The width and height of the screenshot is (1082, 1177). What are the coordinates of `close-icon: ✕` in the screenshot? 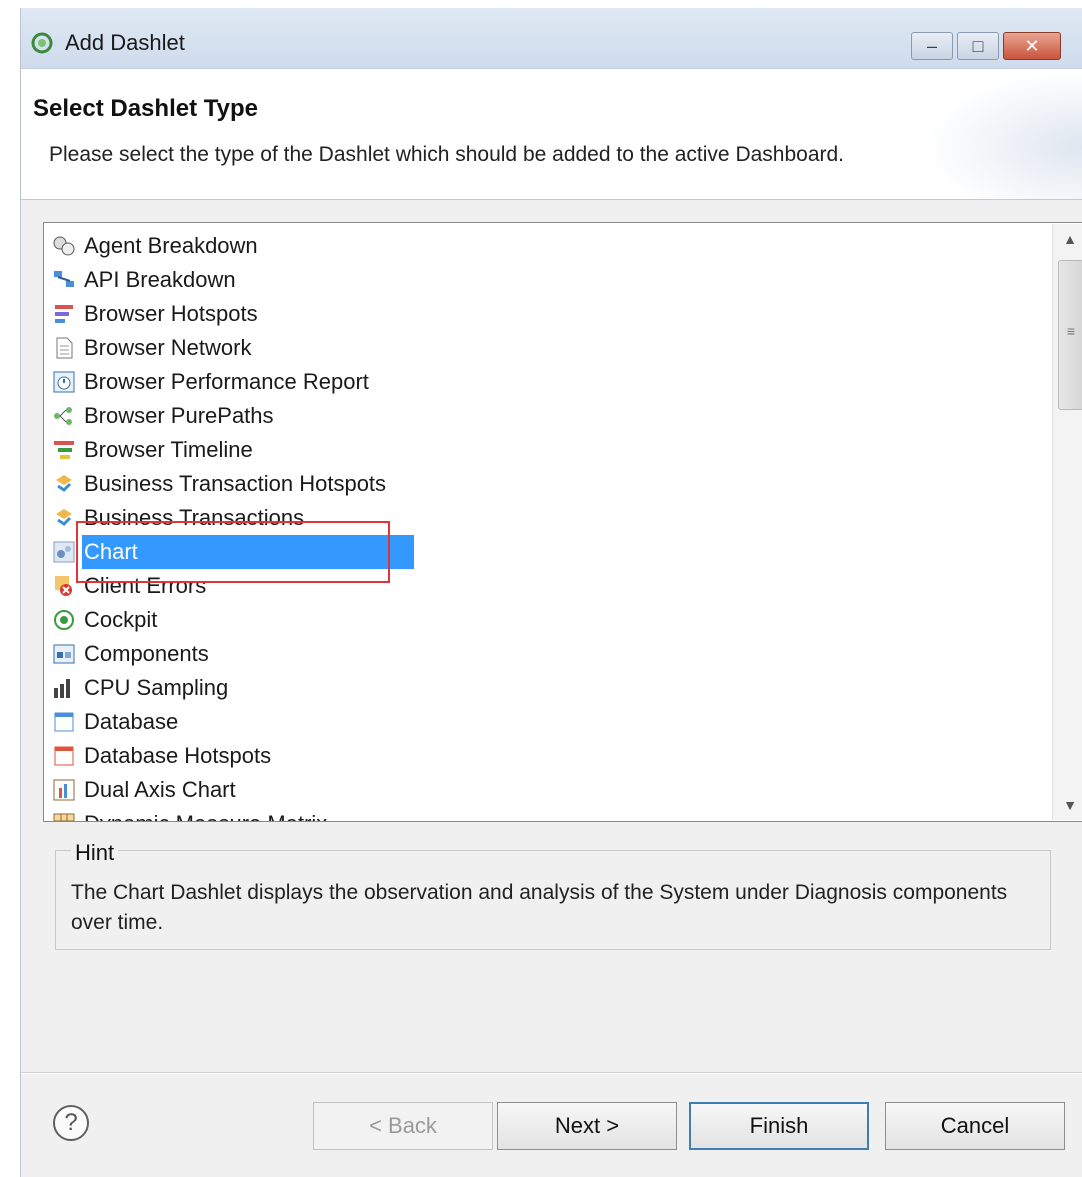 It's located at (1032, 46).